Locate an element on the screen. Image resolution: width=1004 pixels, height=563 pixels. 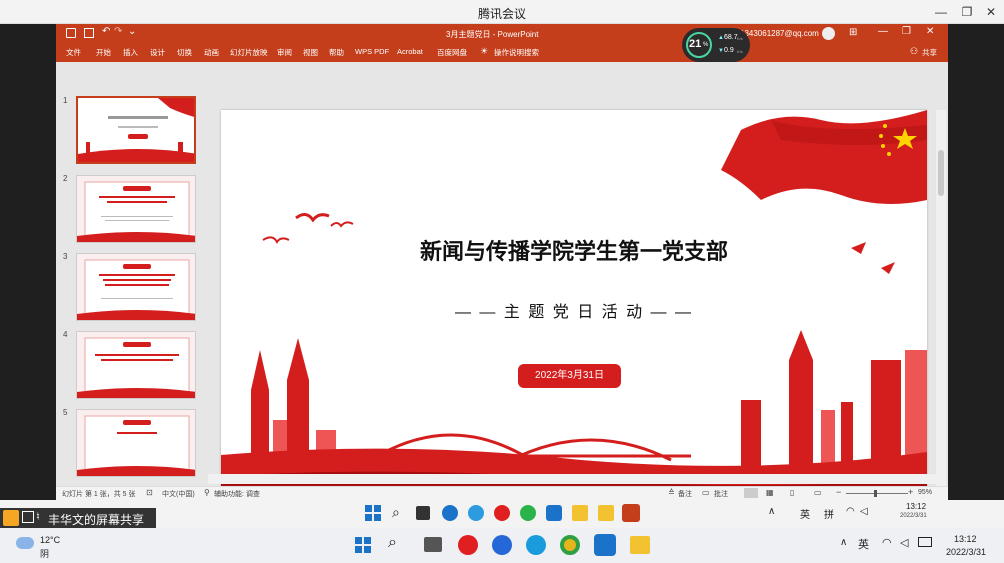
avatar is located at coordinates (828, 33).